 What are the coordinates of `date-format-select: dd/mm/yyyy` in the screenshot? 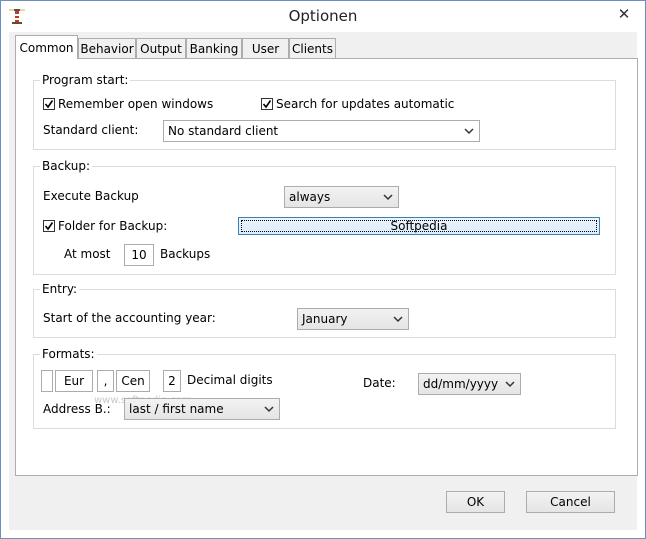 It's located at (469, 384).